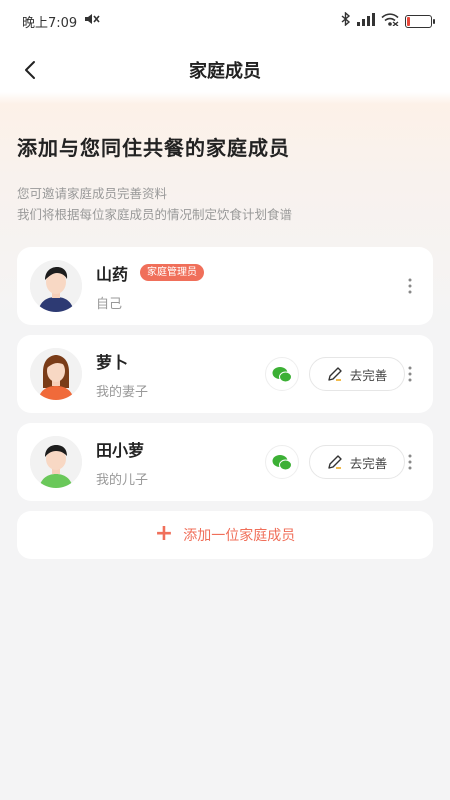  I want to click on member-name: 山药, so click(112, 274).